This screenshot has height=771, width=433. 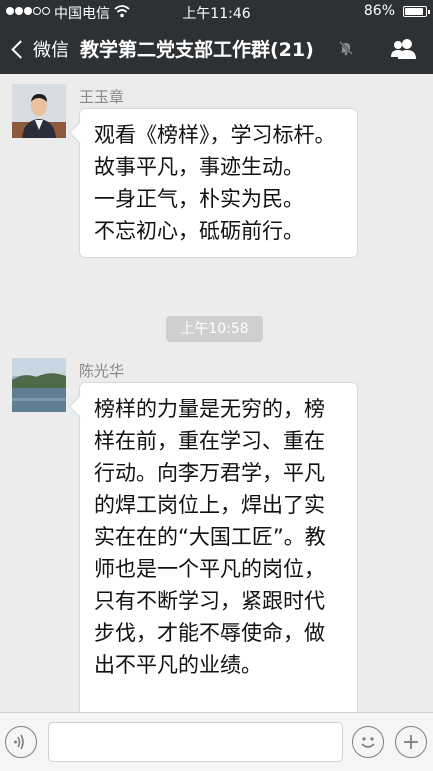 I want to click on muted-bell-icon, so click(x=346, y=48).